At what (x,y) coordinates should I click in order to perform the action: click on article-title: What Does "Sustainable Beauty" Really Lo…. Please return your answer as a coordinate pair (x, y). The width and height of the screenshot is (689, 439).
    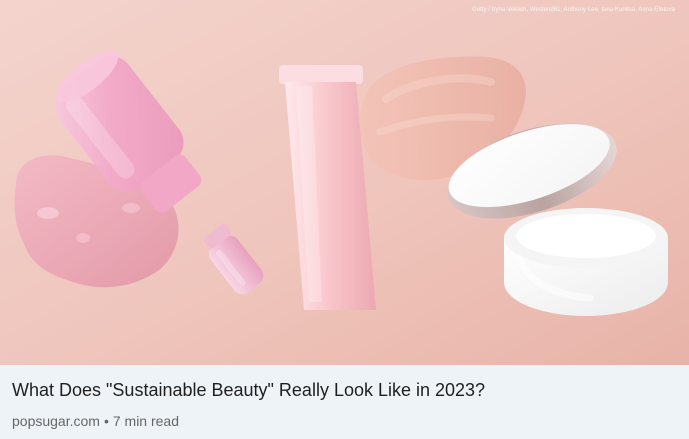
    Looking at the image, I should click on (248, 390).